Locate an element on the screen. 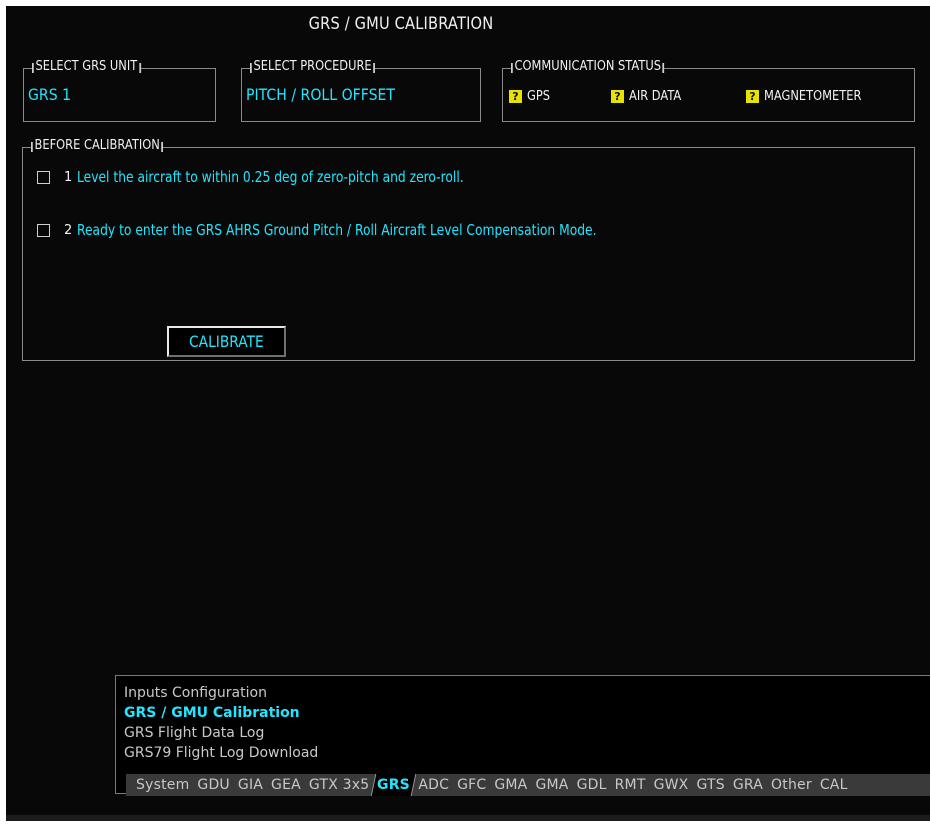  air-data-status: ? AIR DATA is located at coordinates (649, 96).